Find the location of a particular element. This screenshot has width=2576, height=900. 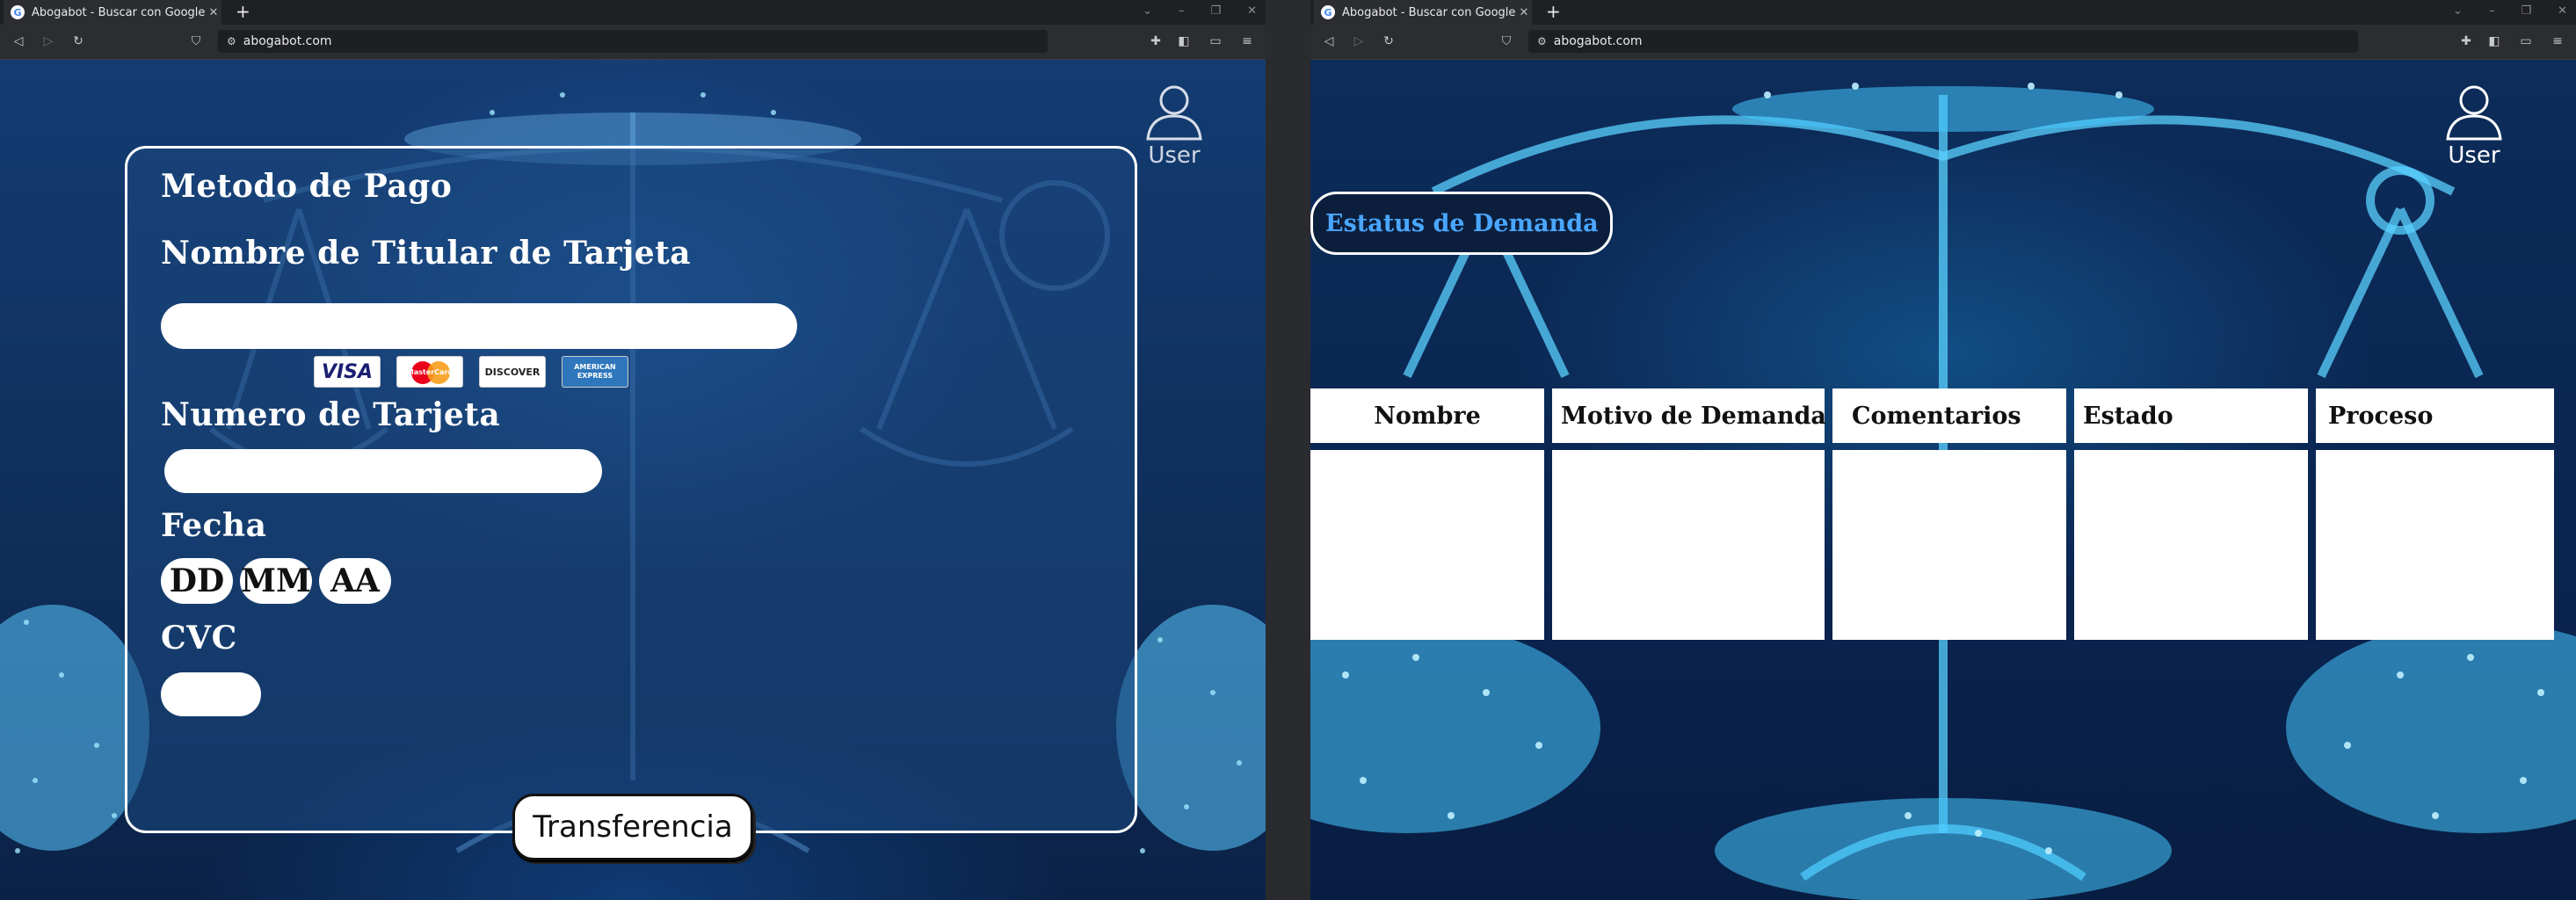

status-title: Estatus de Demanda is located at coordinates (1461, 223).